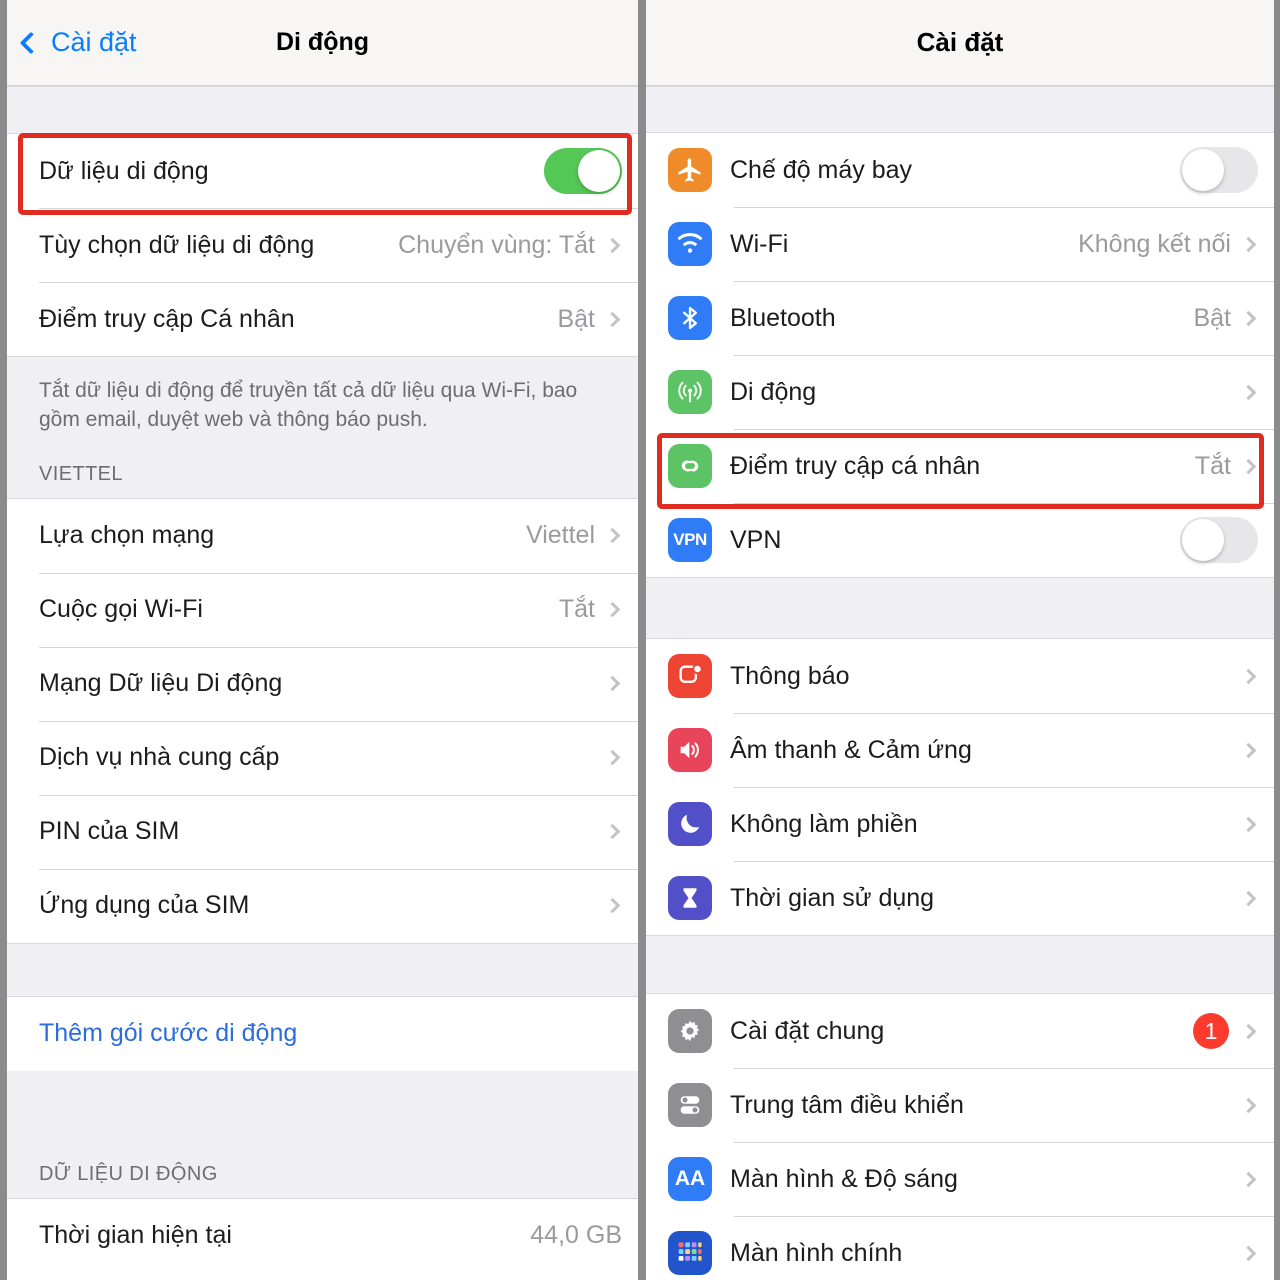  What do you see at coordinates (690, 244) in the screenshot?
I see `wifi-icon` at bounding box center [690, 244].